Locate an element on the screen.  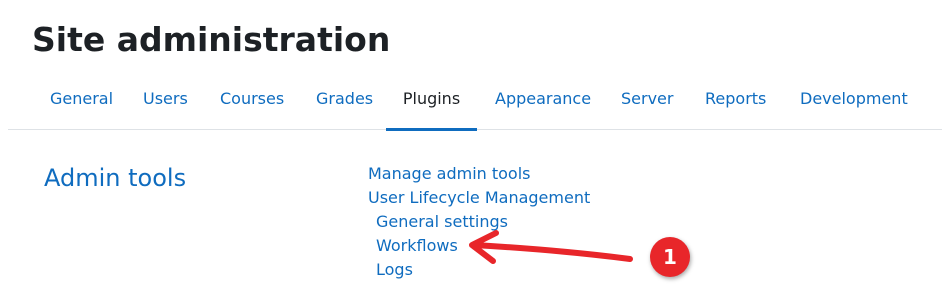
link-workflows: Workflows is located at coordinates (417, 246).